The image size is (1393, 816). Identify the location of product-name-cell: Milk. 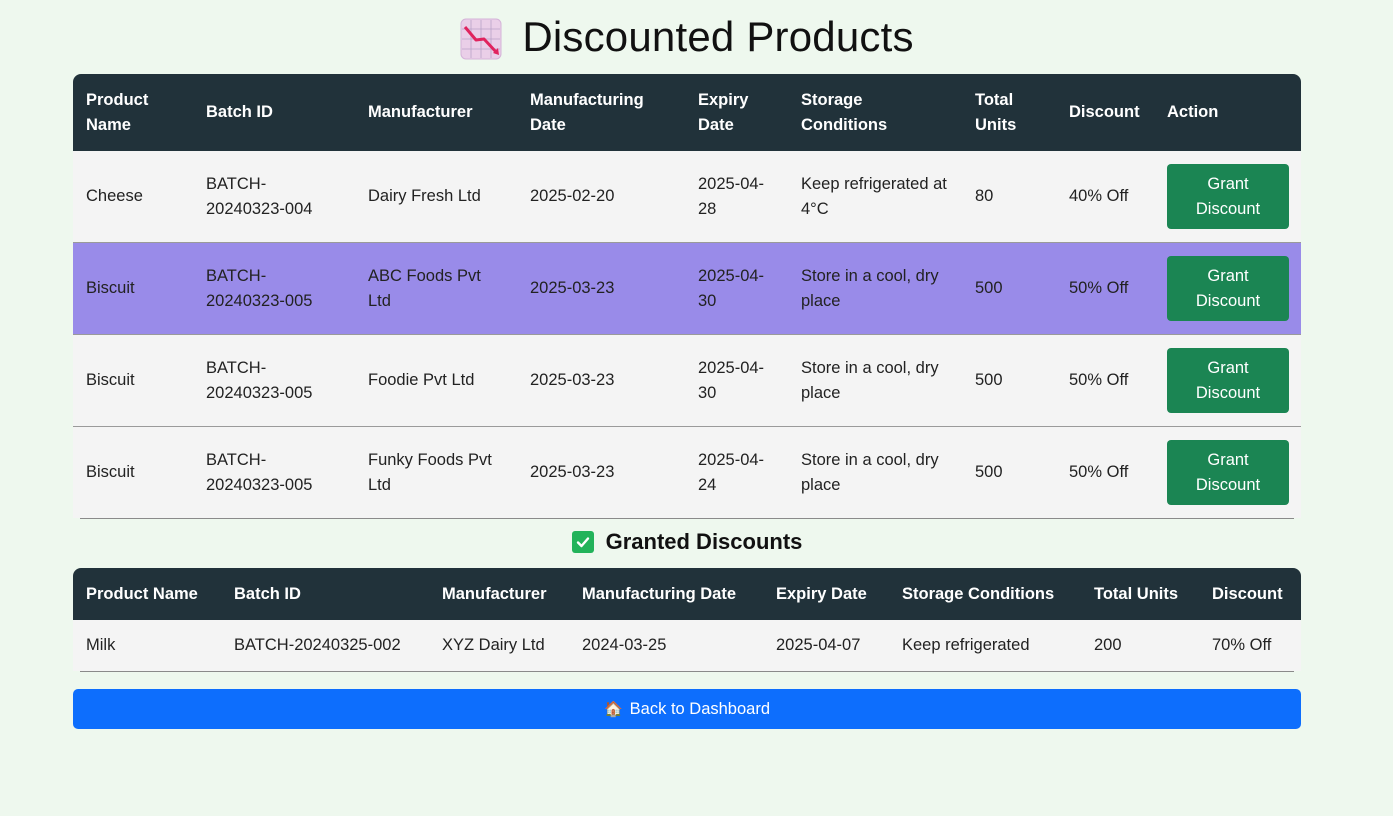
(147, 645).